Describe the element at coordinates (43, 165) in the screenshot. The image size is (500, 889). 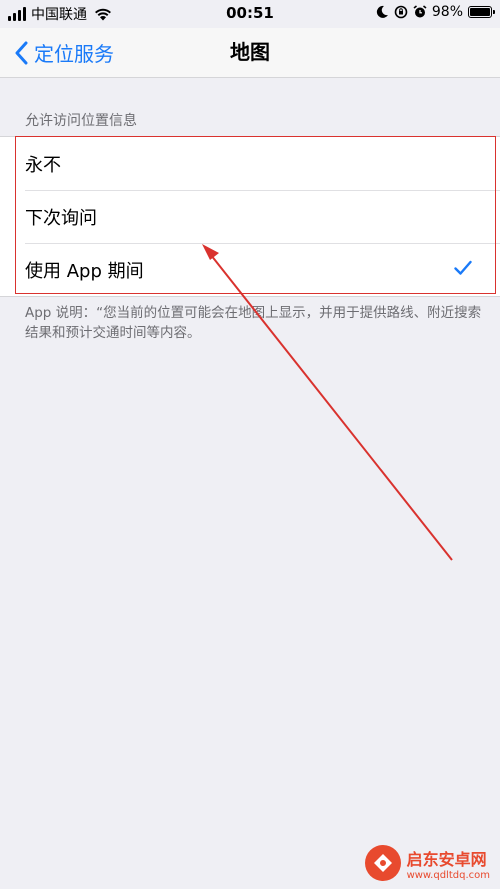
I see `option-label: 永不` at that location.